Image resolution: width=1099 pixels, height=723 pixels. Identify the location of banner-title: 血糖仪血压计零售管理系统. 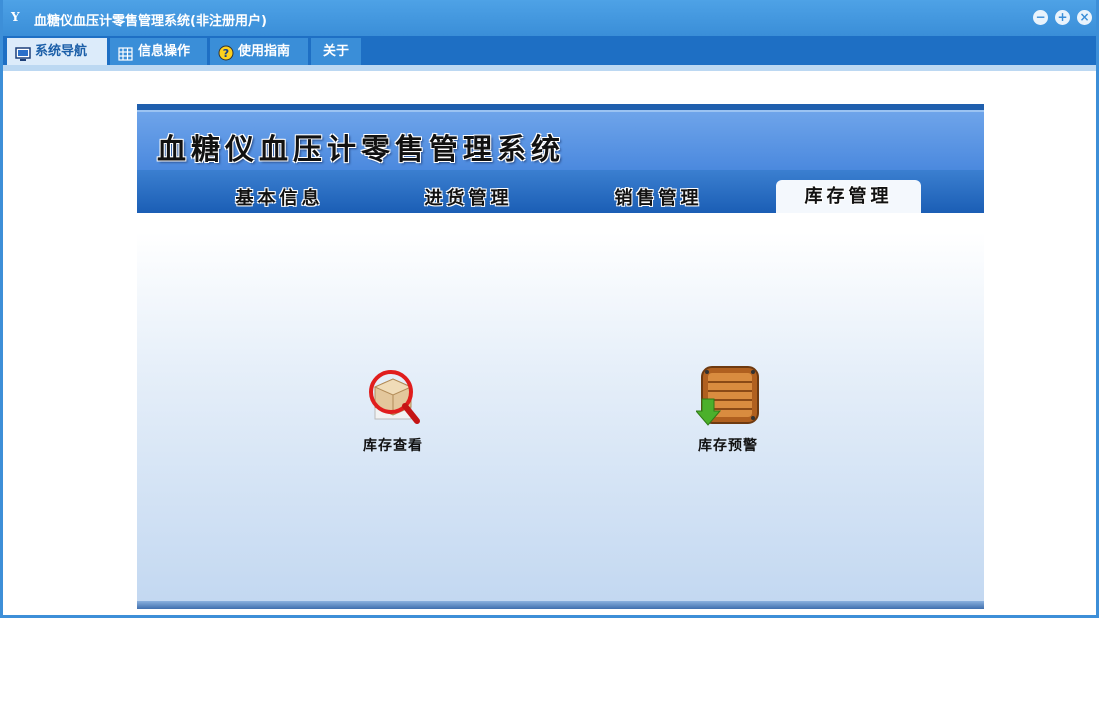
(361, 149).